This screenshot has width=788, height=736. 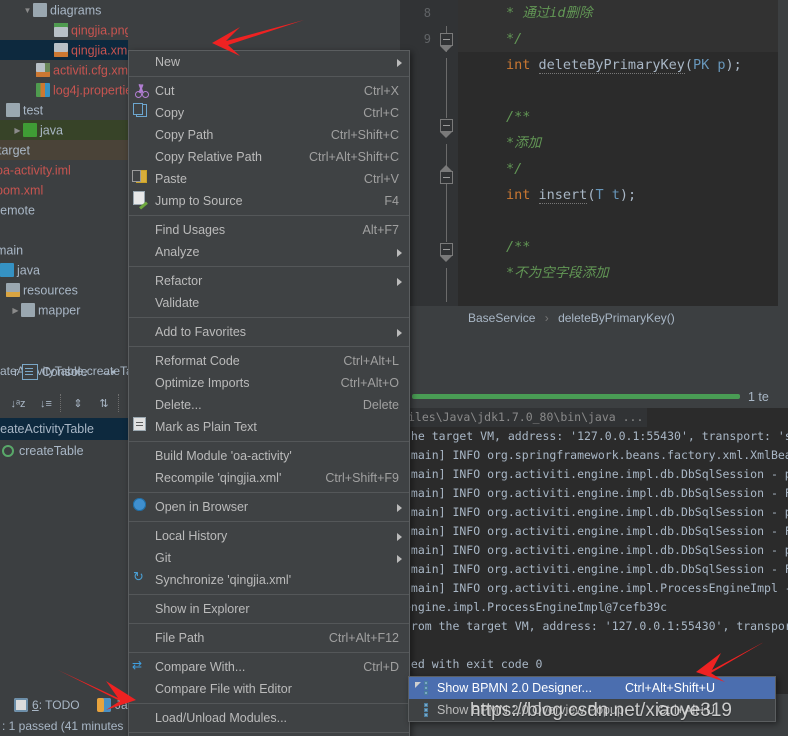 I want to click on menu-item-optimize-imports: Optimize Imports Ctrl+Alt+O, so click(x=269, y=383).